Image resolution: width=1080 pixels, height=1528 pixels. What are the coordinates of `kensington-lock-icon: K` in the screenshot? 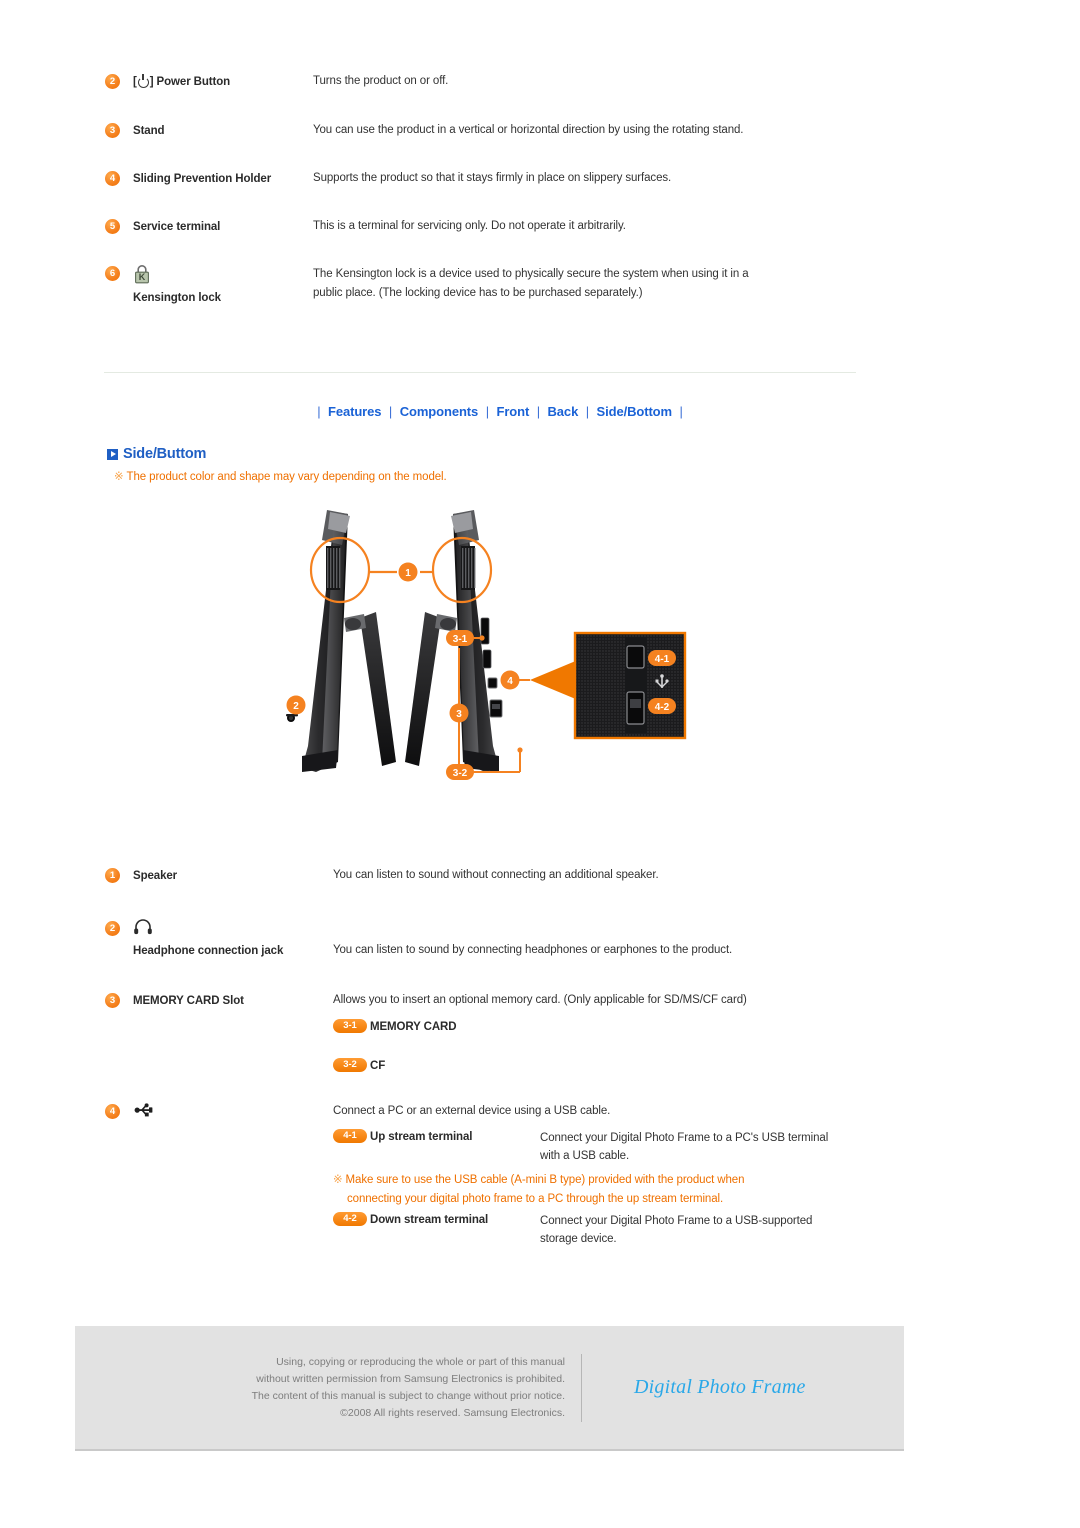 It's located at (142, 274).